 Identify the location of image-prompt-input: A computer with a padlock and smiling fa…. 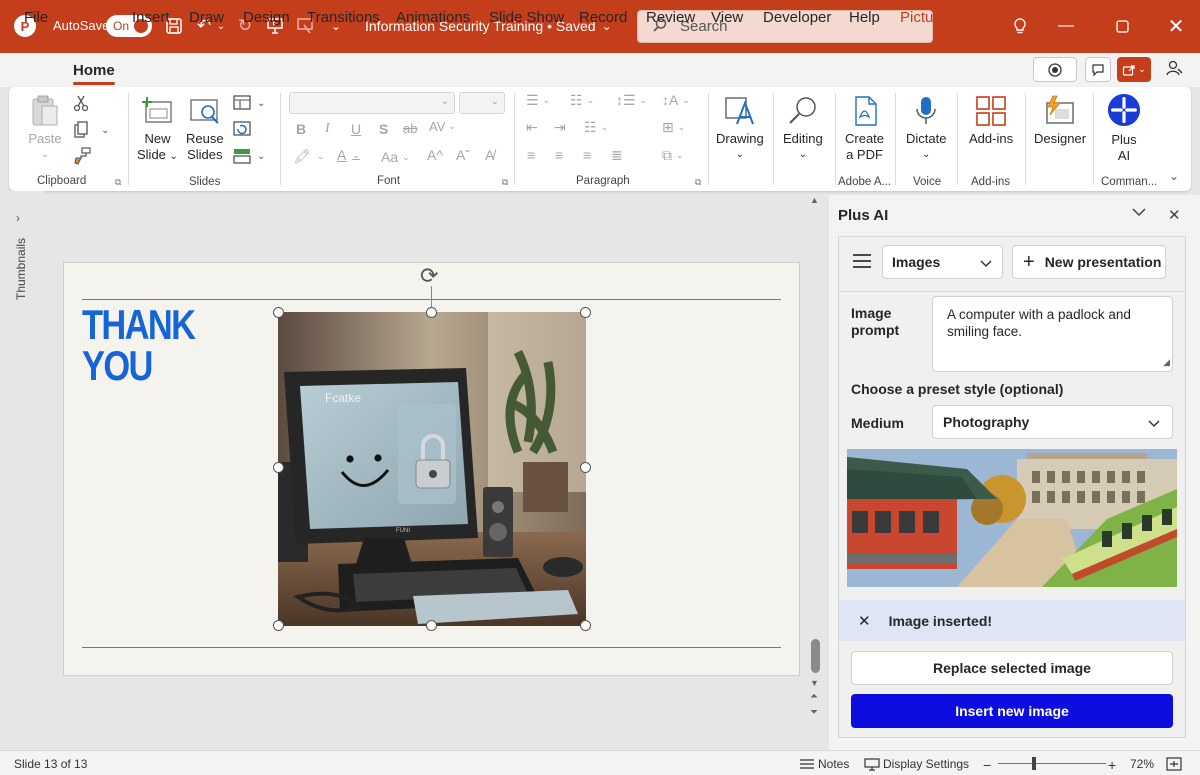
(1052, 334).